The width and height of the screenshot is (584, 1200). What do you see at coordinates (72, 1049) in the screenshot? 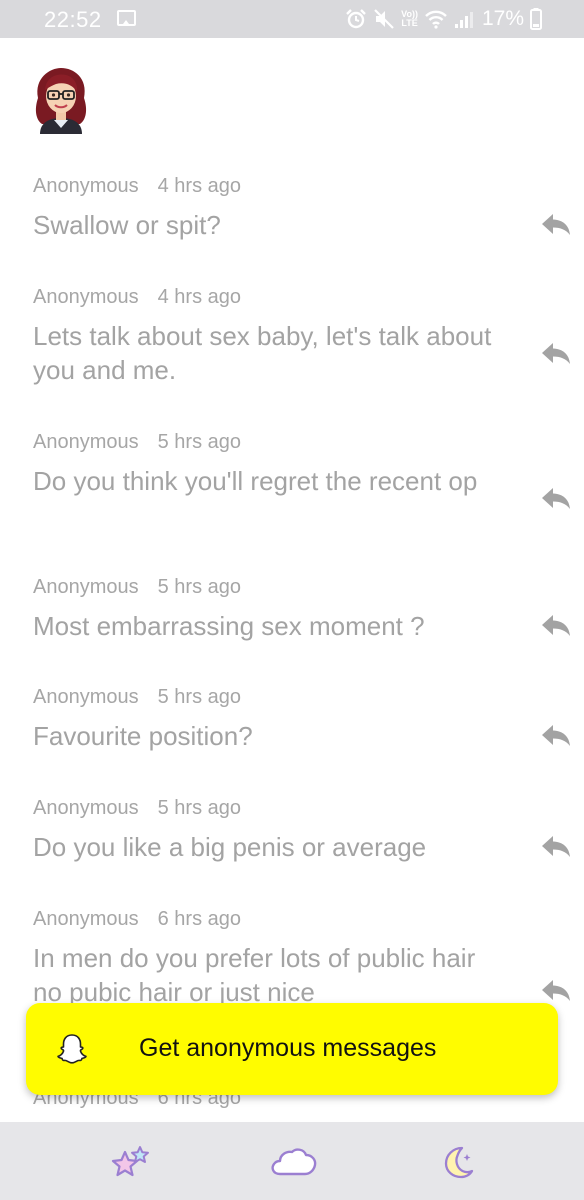
I see `snapchat-ghost-icon` at bounding box center [72, 1049].